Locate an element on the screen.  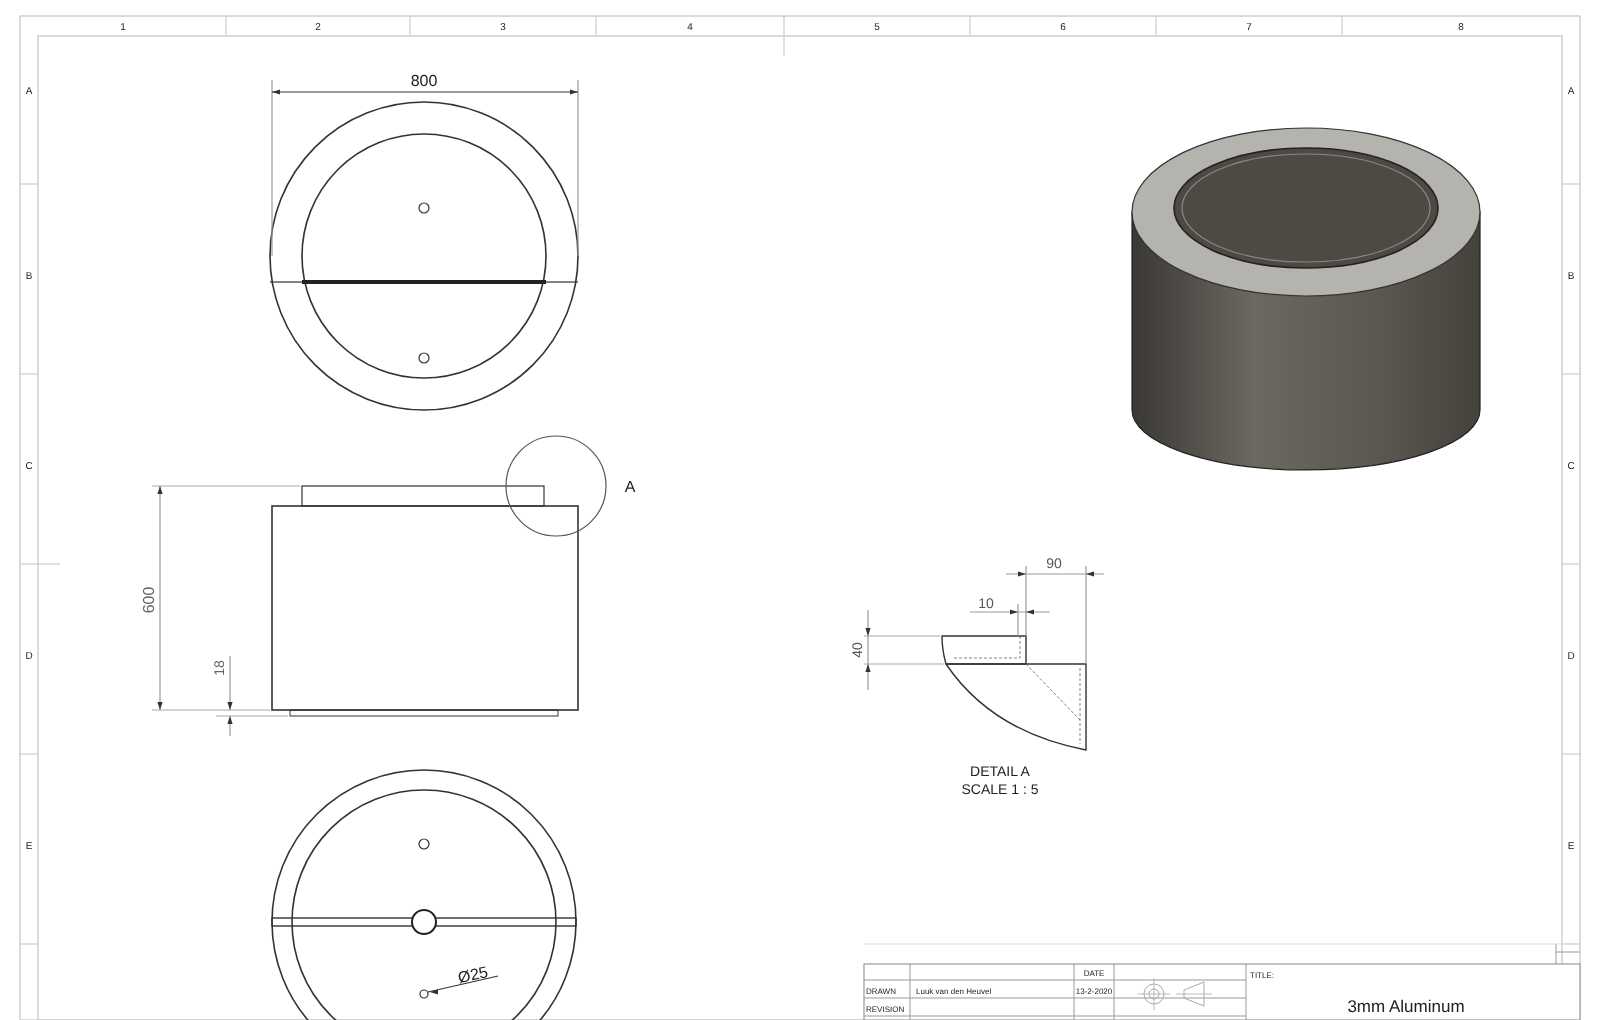
detail-callout-label: A is located at coordinates (630, 487).